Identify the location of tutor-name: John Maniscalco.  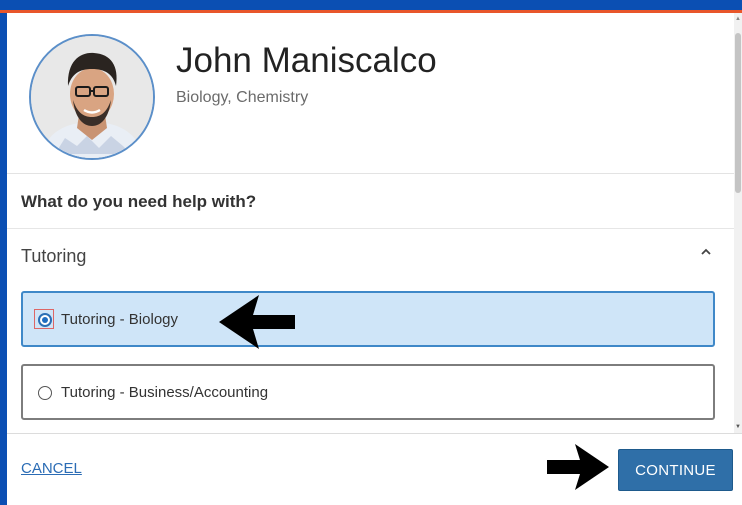
(306, 60).